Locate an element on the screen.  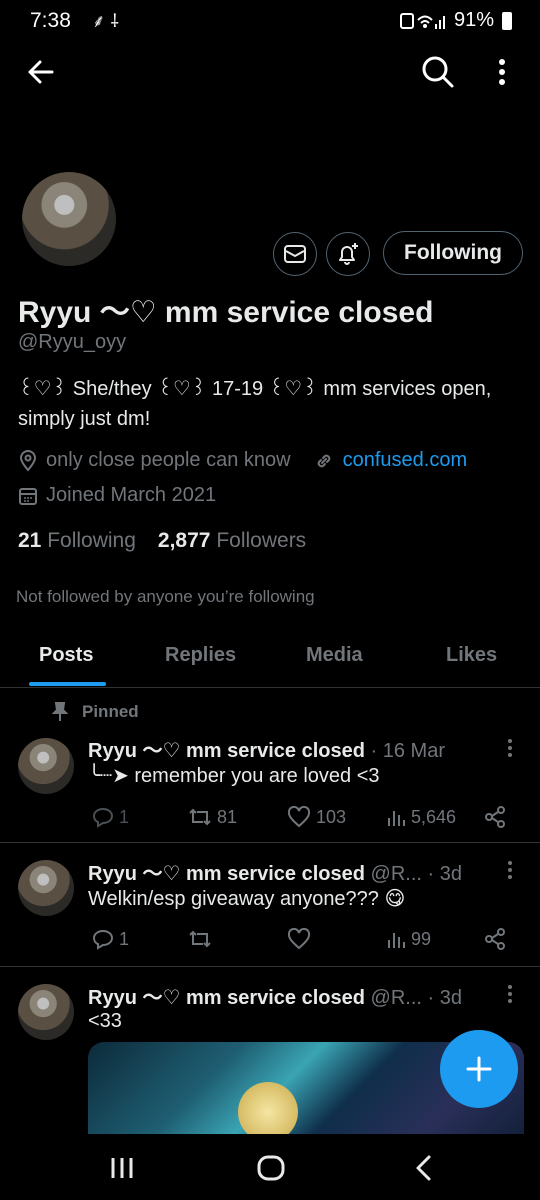
repost-count: 81 is located at coordinates (227, 816).